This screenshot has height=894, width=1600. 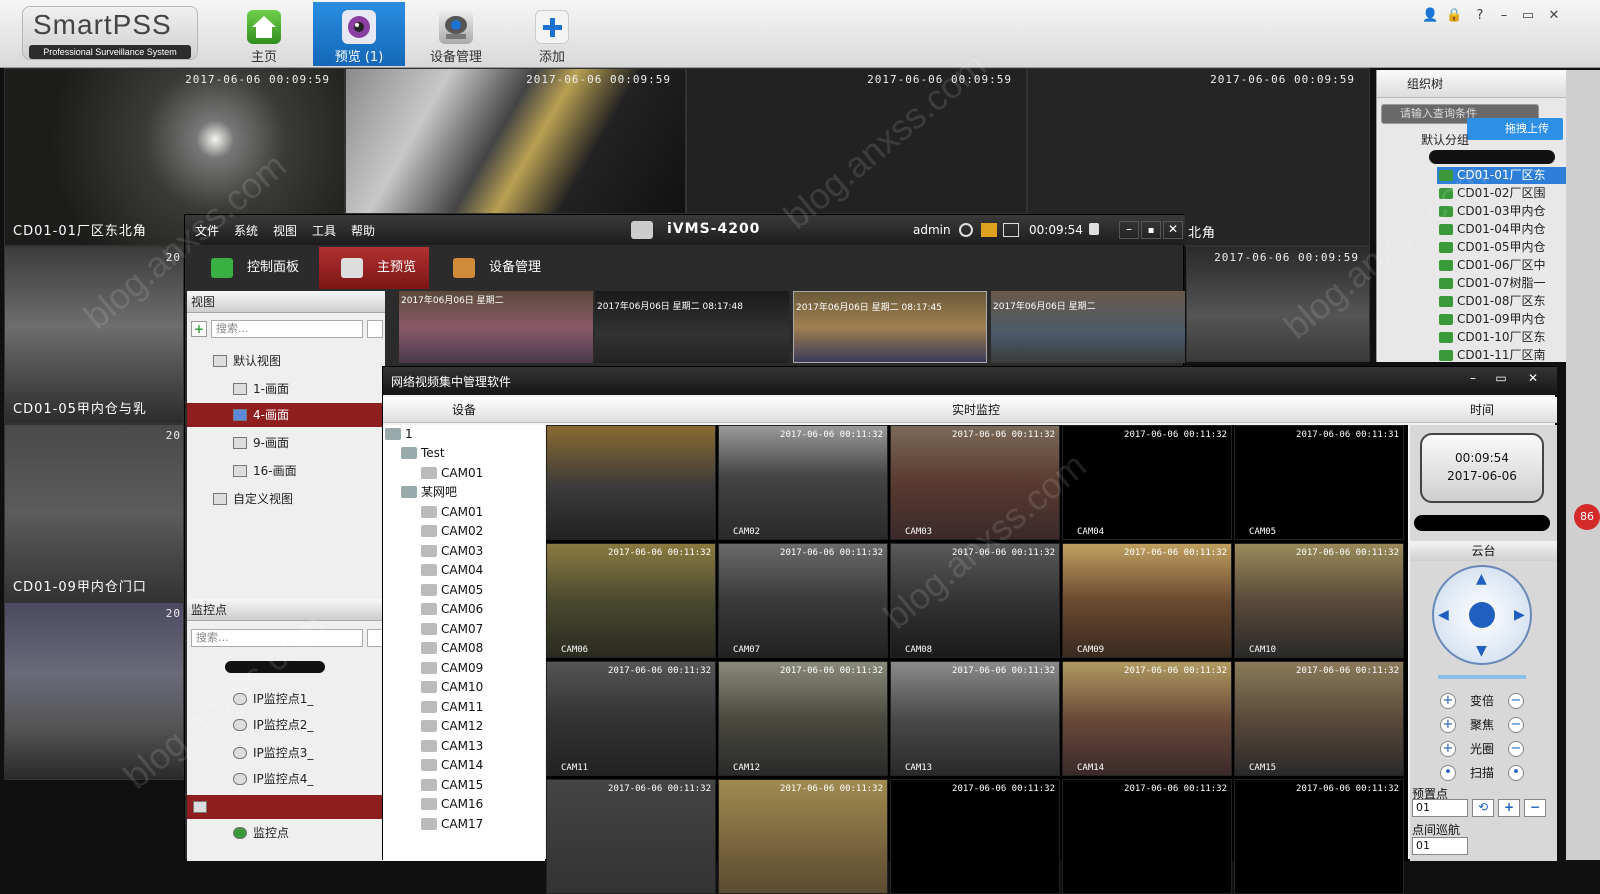 What do you see at coordinates (1480, 16) in the screenshot?
I see `help-icon: ?` at bounding box center [1480, 16].